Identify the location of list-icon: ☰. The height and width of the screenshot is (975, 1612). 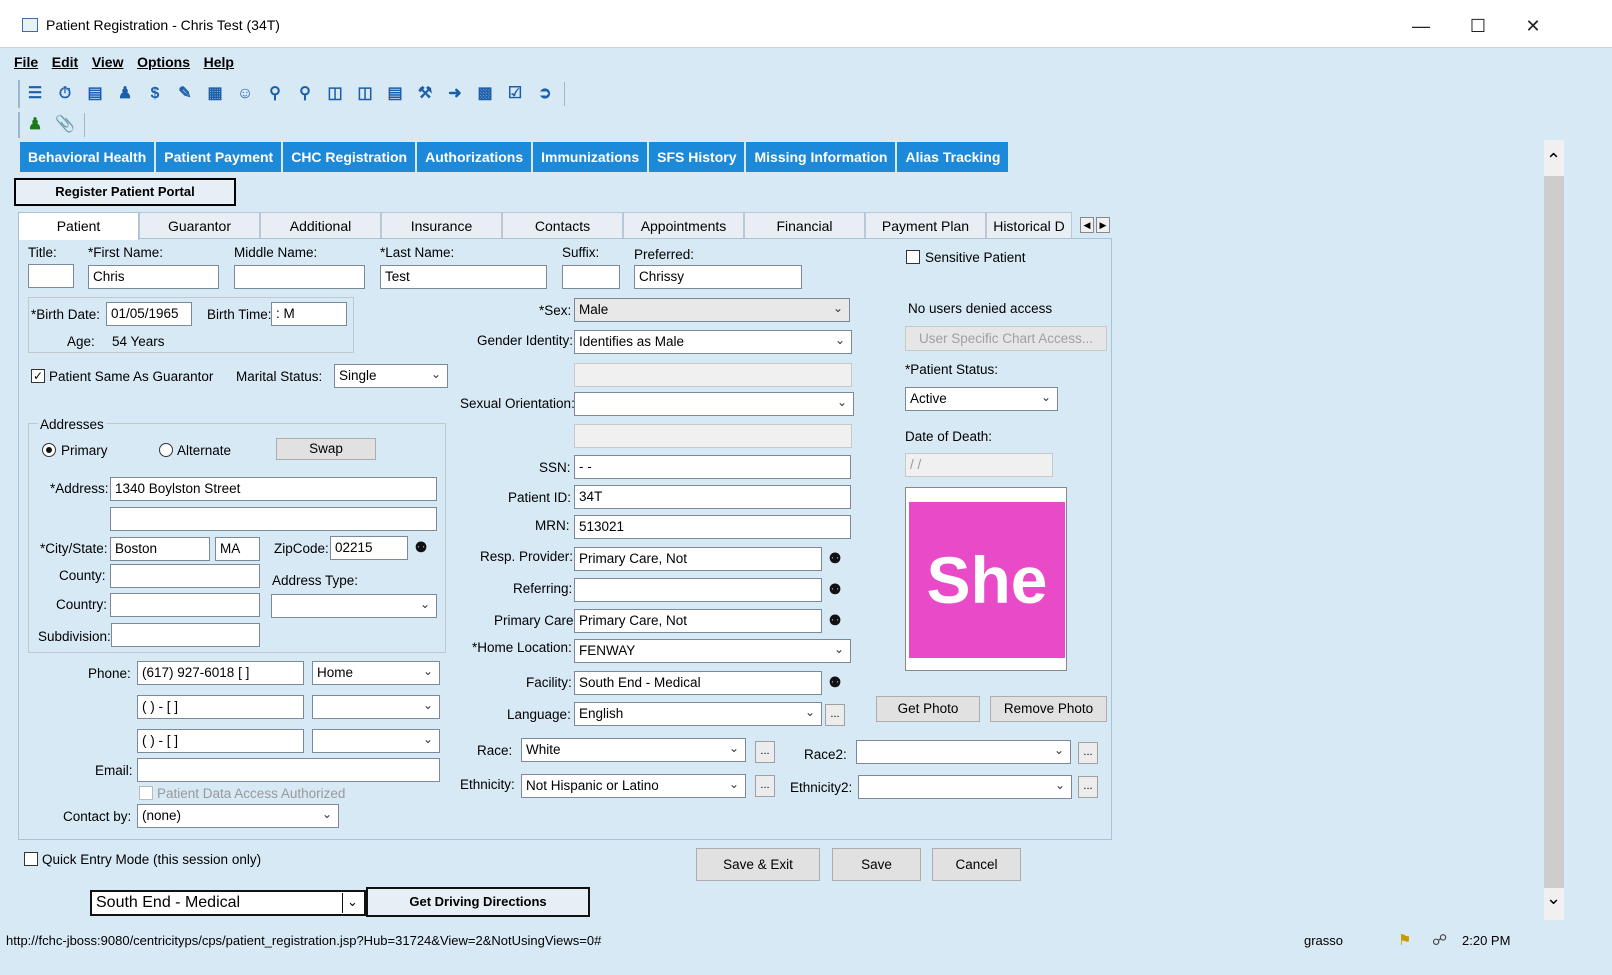
(35, 94).